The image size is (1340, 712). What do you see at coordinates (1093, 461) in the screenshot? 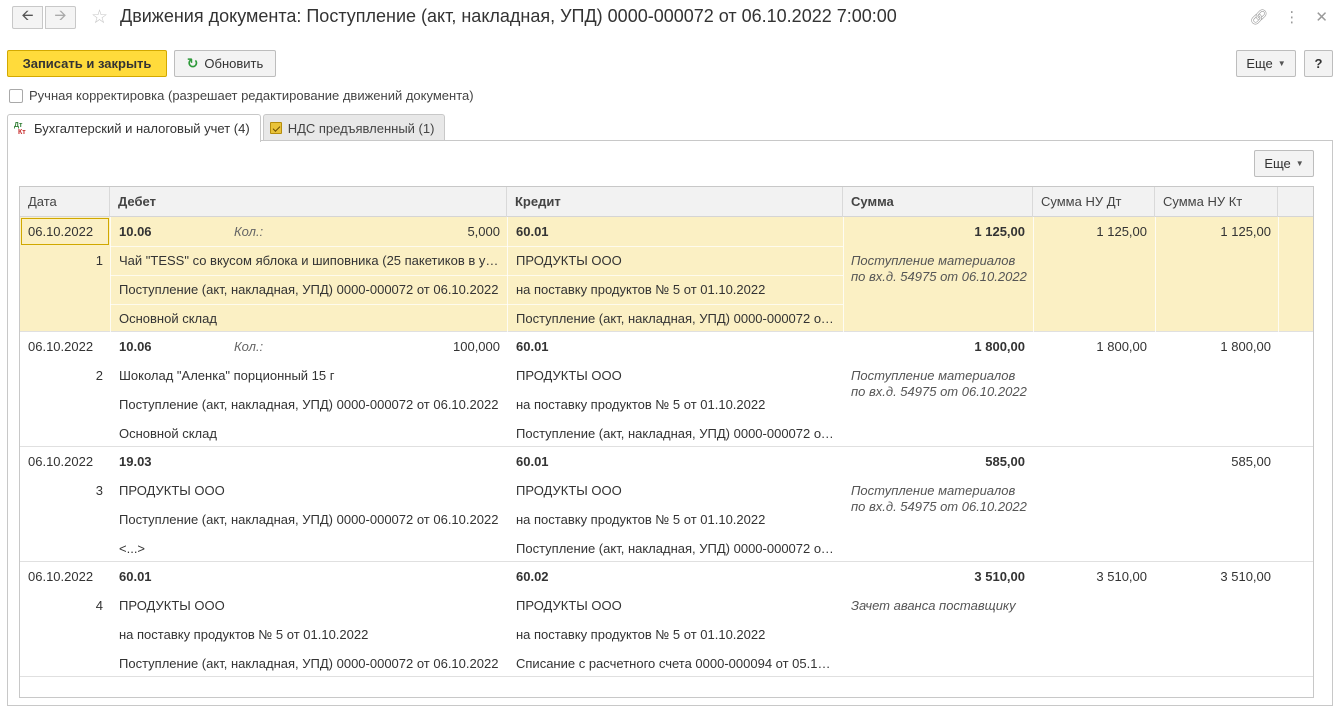
I see `nu-dt-cell` at bounding box center [1093, 461].